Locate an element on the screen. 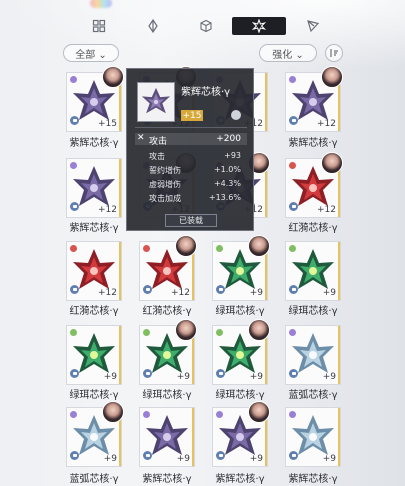  top-highlight is located at coordinates (202, 35).